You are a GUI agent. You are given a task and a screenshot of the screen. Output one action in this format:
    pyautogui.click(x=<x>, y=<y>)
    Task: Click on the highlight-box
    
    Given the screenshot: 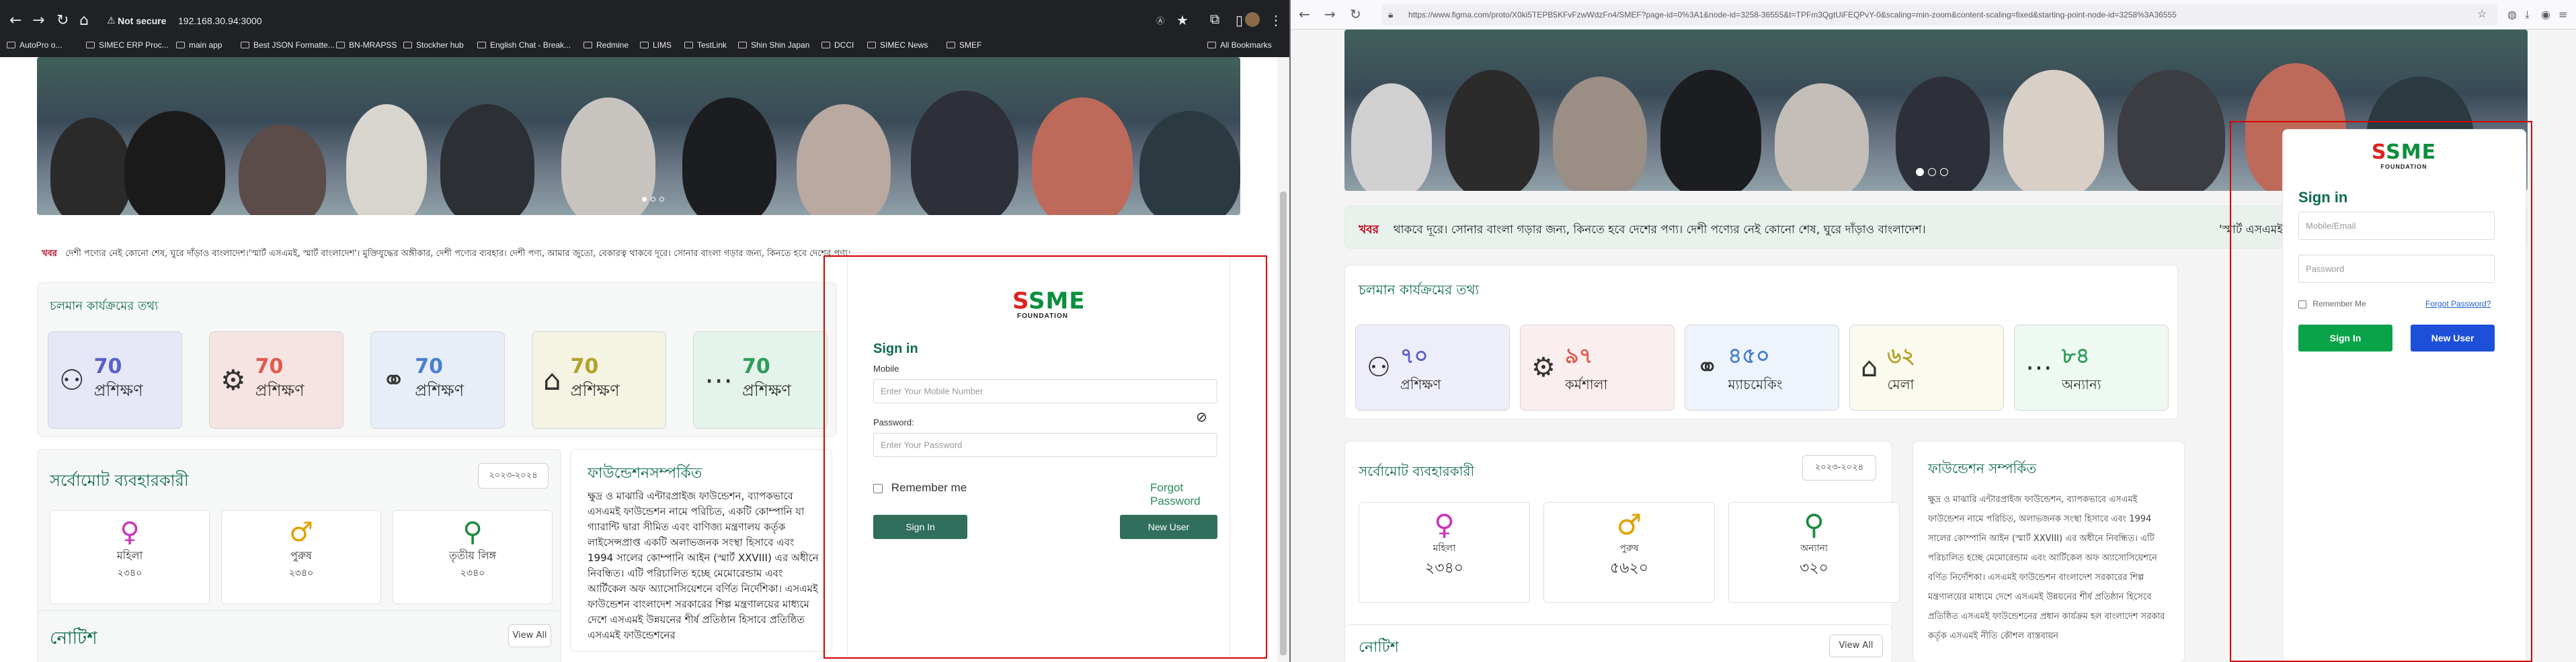 What is the action you would take?
    pyautogui.click(x=2381, y=392)
    